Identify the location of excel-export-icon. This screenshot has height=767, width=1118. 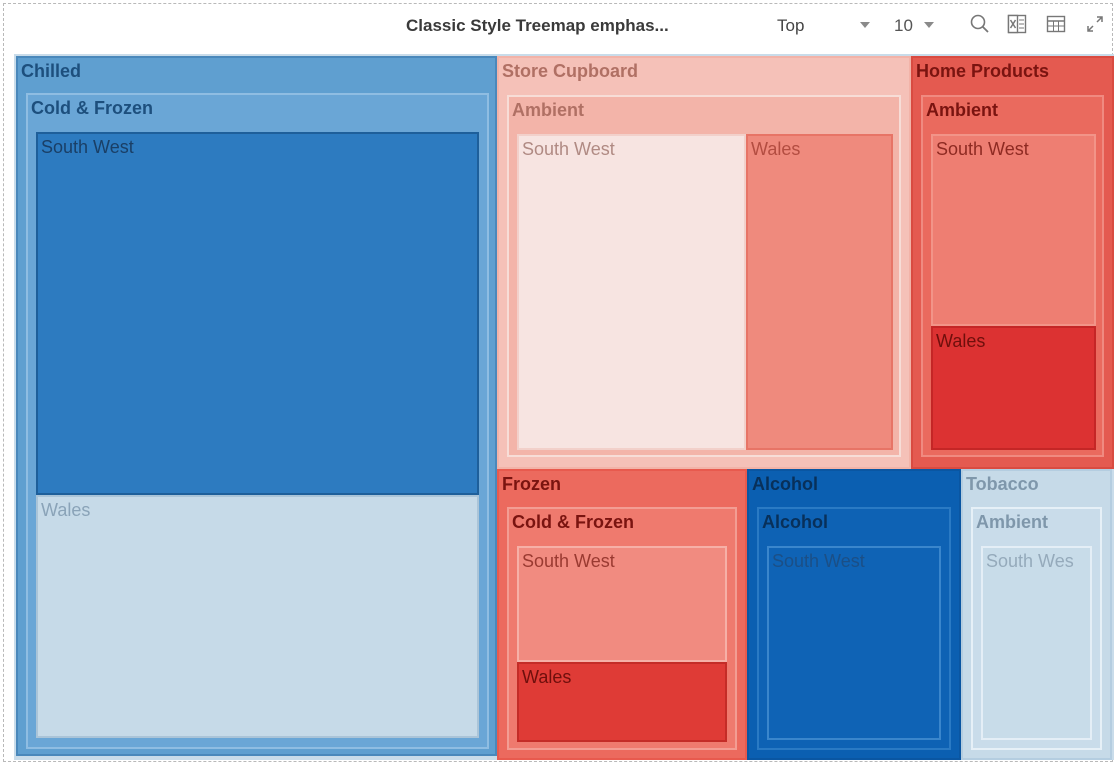
(1017, 24).